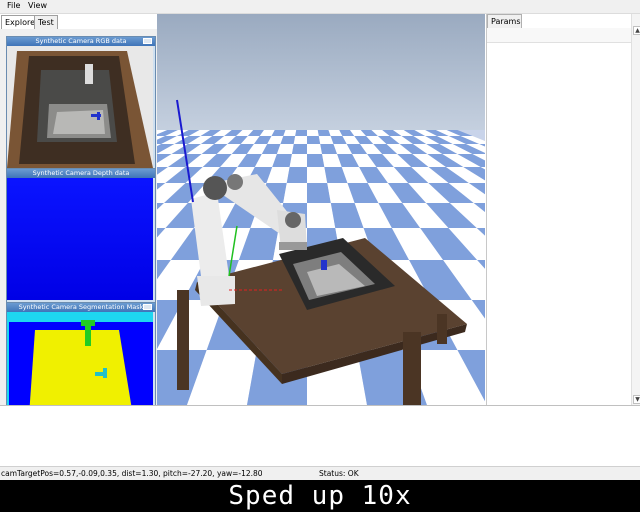  What do you see at coordinates (80, 239) in the screenshot?
I see `depth-camera-image` at bounding box center [80, 239].